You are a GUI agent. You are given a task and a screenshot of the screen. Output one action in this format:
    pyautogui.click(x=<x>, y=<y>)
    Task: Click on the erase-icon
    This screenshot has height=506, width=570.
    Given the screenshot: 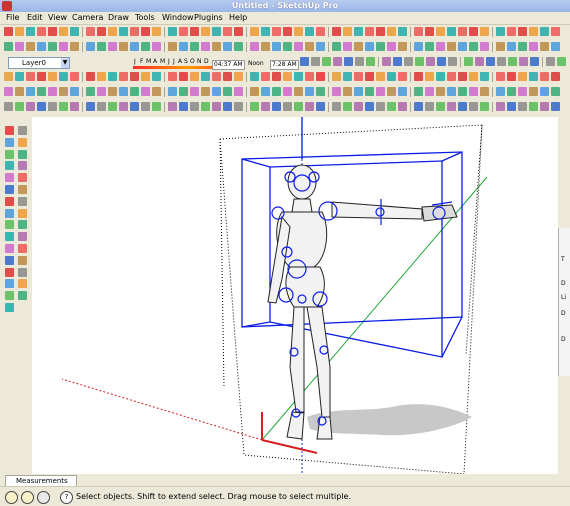 What is the action you would take?
    pyautogui.click(x=74, y=31)
    